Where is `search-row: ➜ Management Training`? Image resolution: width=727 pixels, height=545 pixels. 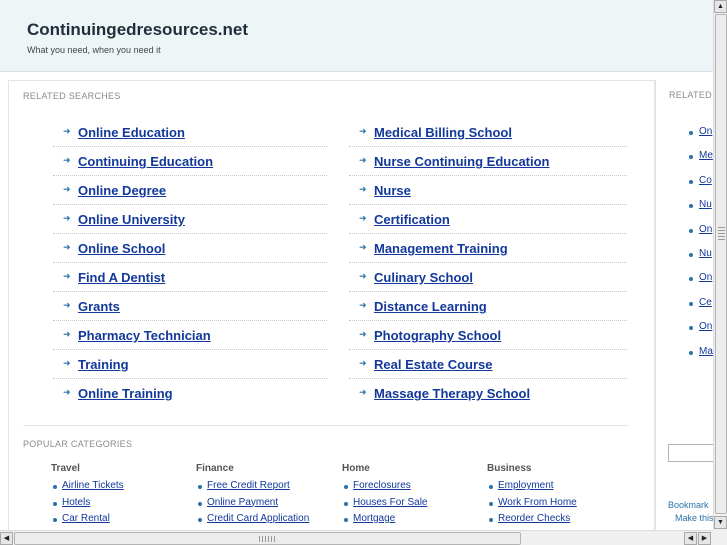 search-row: ➜ Management Training is located at coordinates (488, 248).